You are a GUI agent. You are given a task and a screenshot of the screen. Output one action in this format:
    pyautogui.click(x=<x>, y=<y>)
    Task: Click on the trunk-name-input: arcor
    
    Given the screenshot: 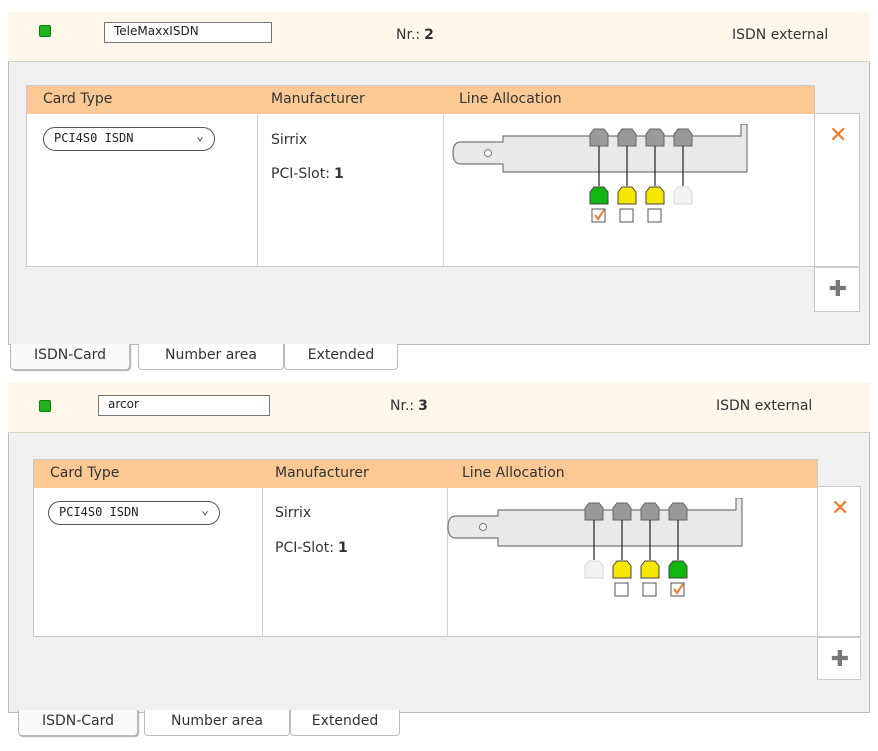 What is the action you would take?
    pyautogui.click(x=184, y=405)
    